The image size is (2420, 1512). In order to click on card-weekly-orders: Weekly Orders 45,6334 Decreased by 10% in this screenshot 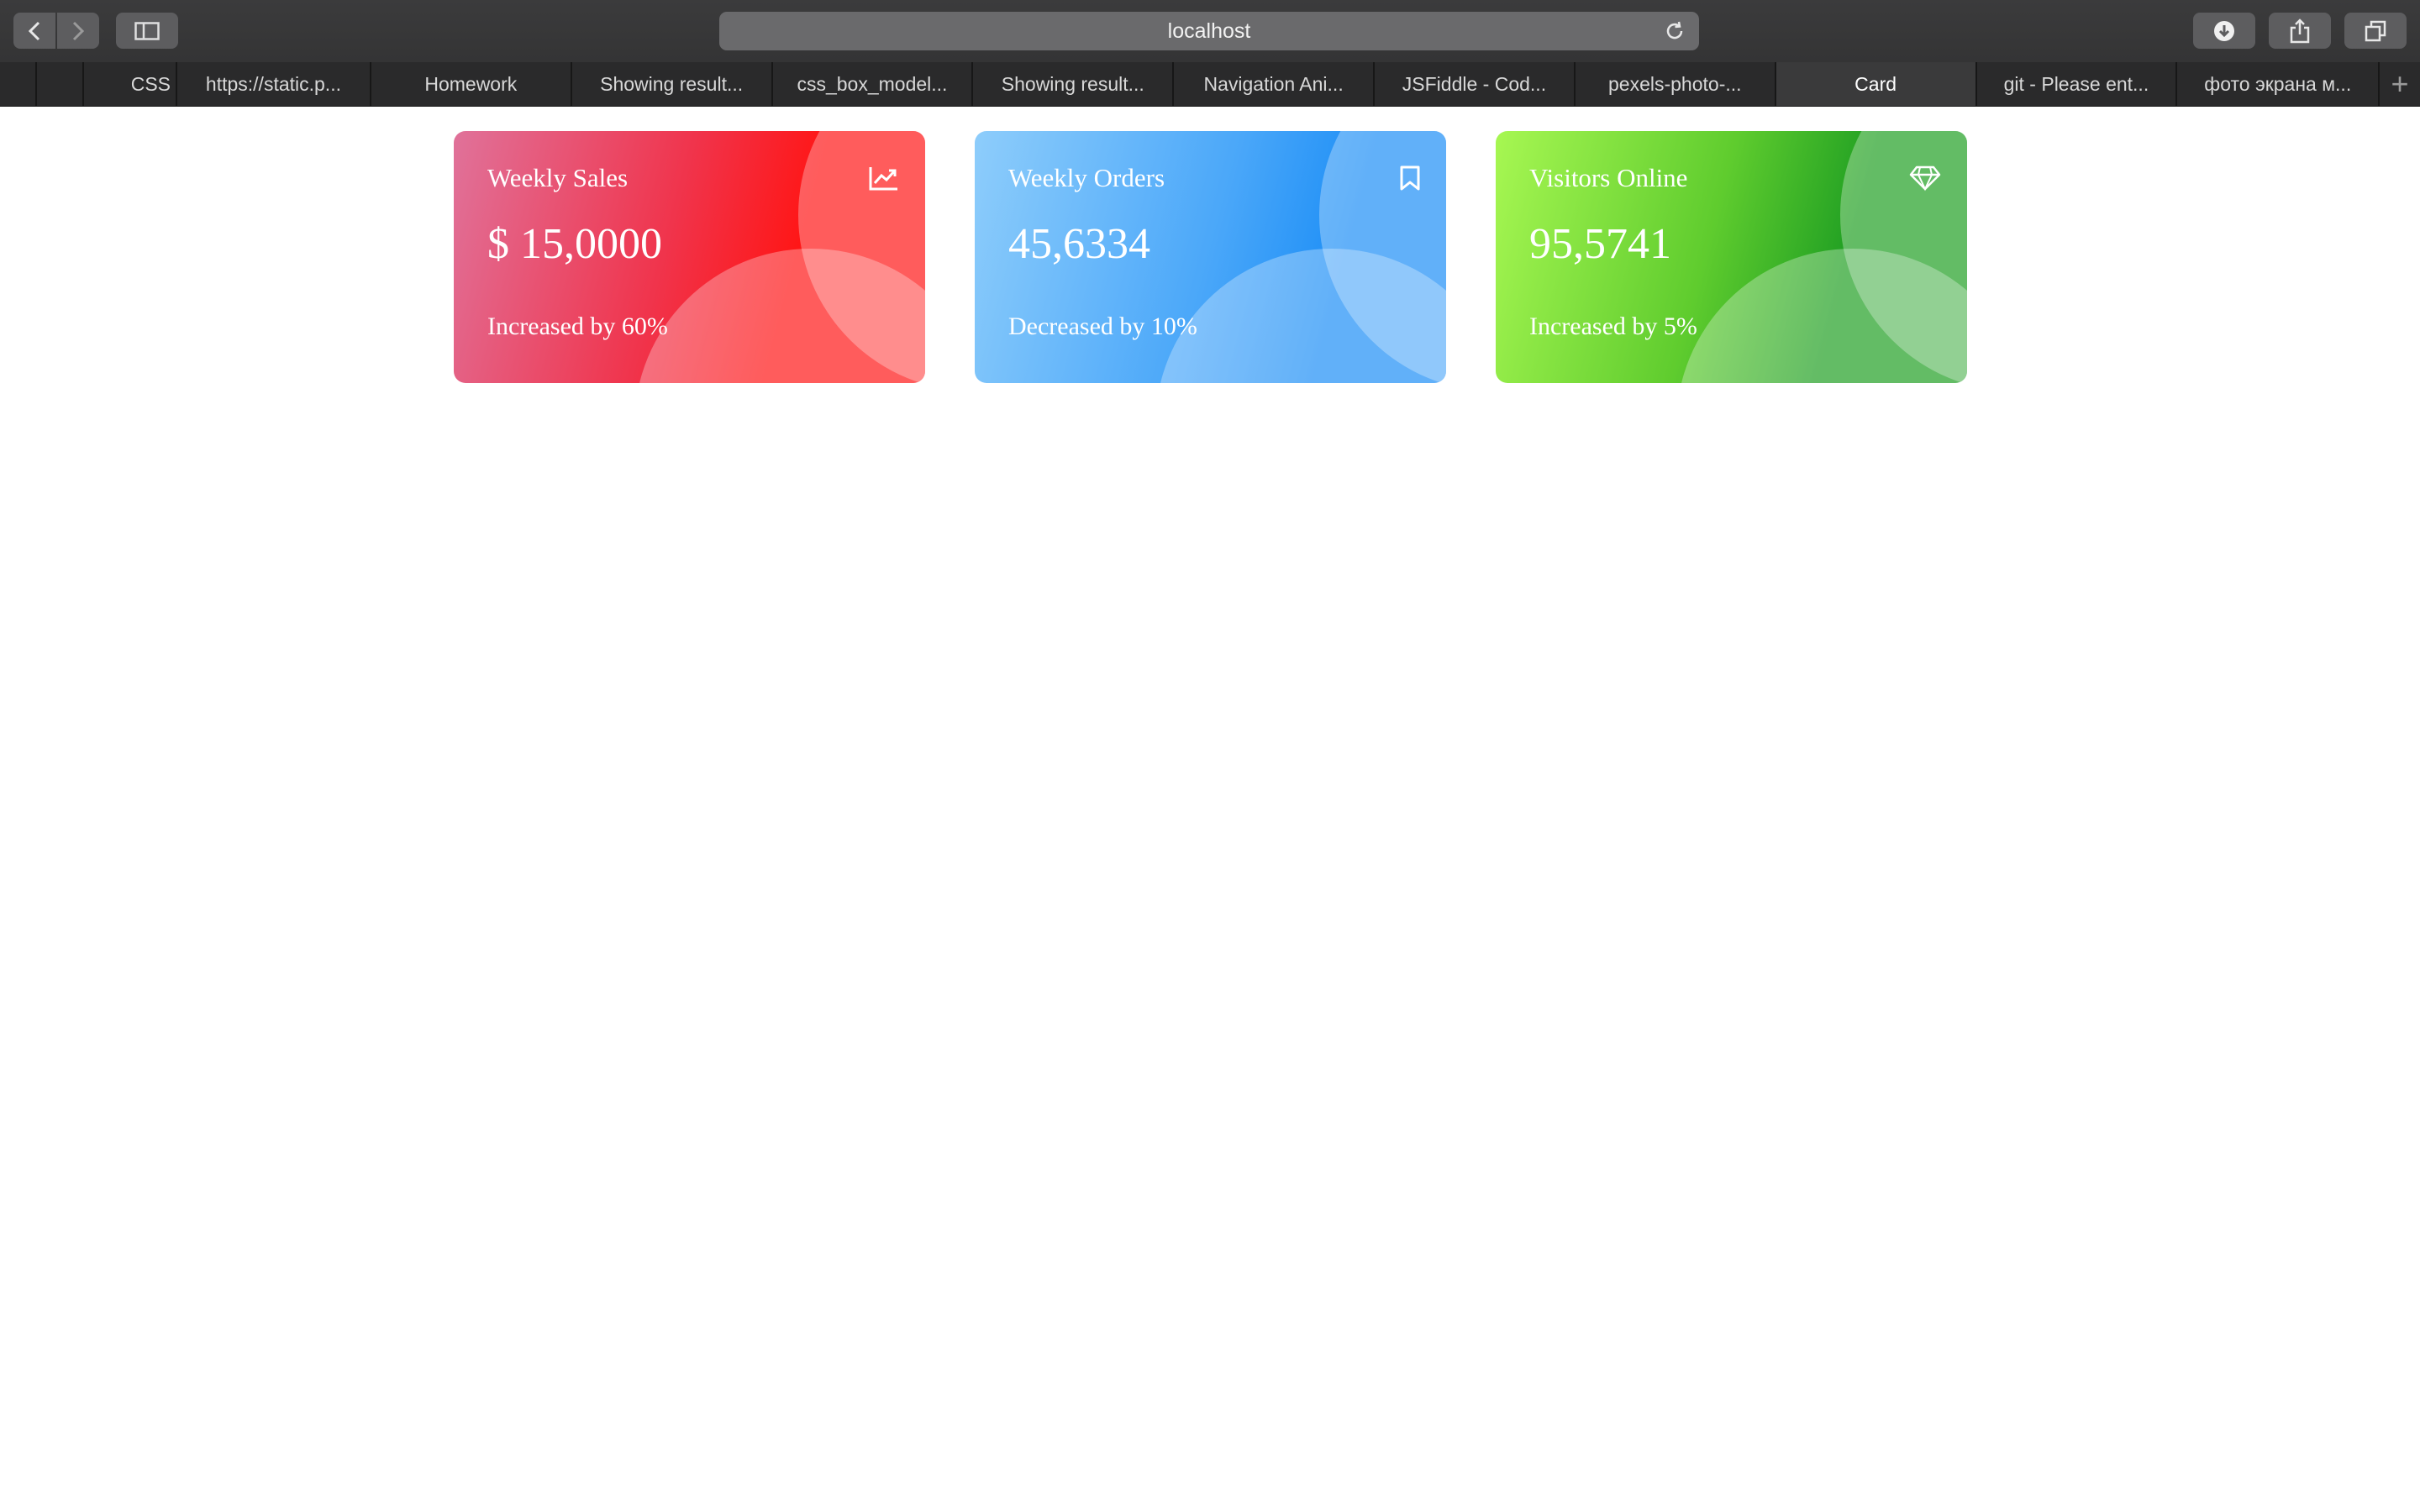, I will do `click(1210, 257)`.